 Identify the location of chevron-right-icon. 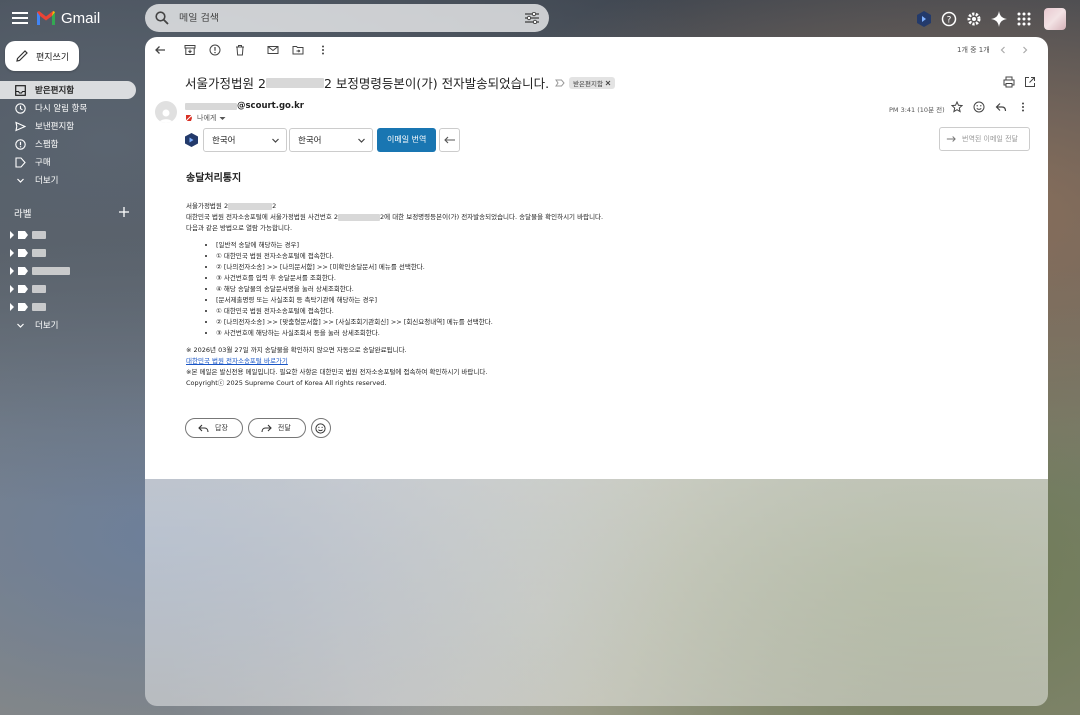
(1025, 50).